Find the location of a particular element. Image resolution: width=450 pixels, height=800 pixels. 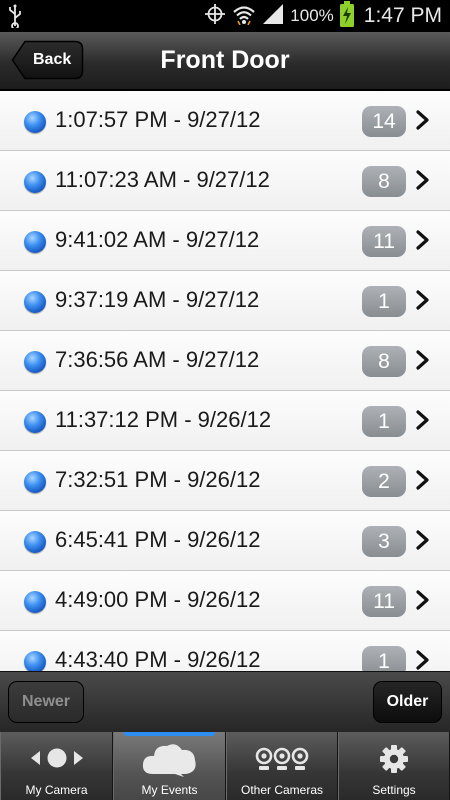

status-time: 1:47 PM is located at coordinates (402, 15).